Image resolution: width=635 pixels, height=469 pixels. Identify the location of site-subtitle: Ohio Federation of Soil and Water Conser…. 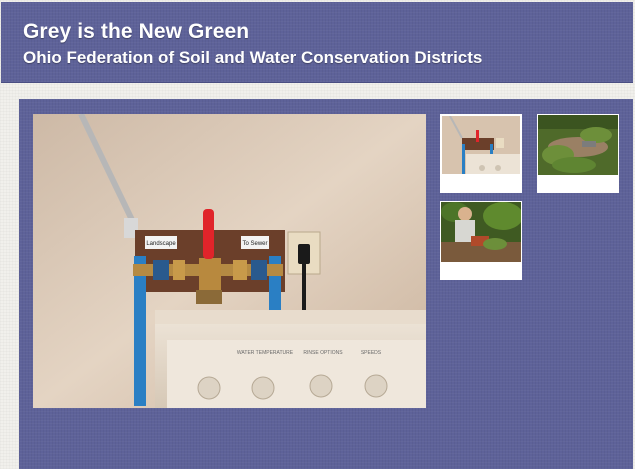
(253, 57).